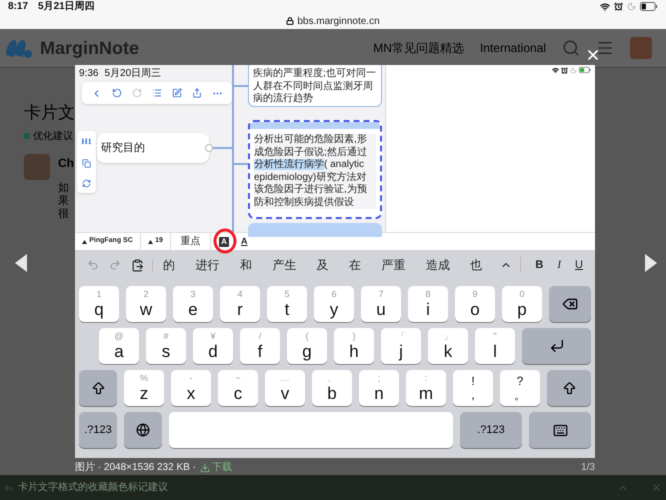  Describe the element at coordinates (355, 265) in the screenshot. I see `suggestion-word: 在` at that location.